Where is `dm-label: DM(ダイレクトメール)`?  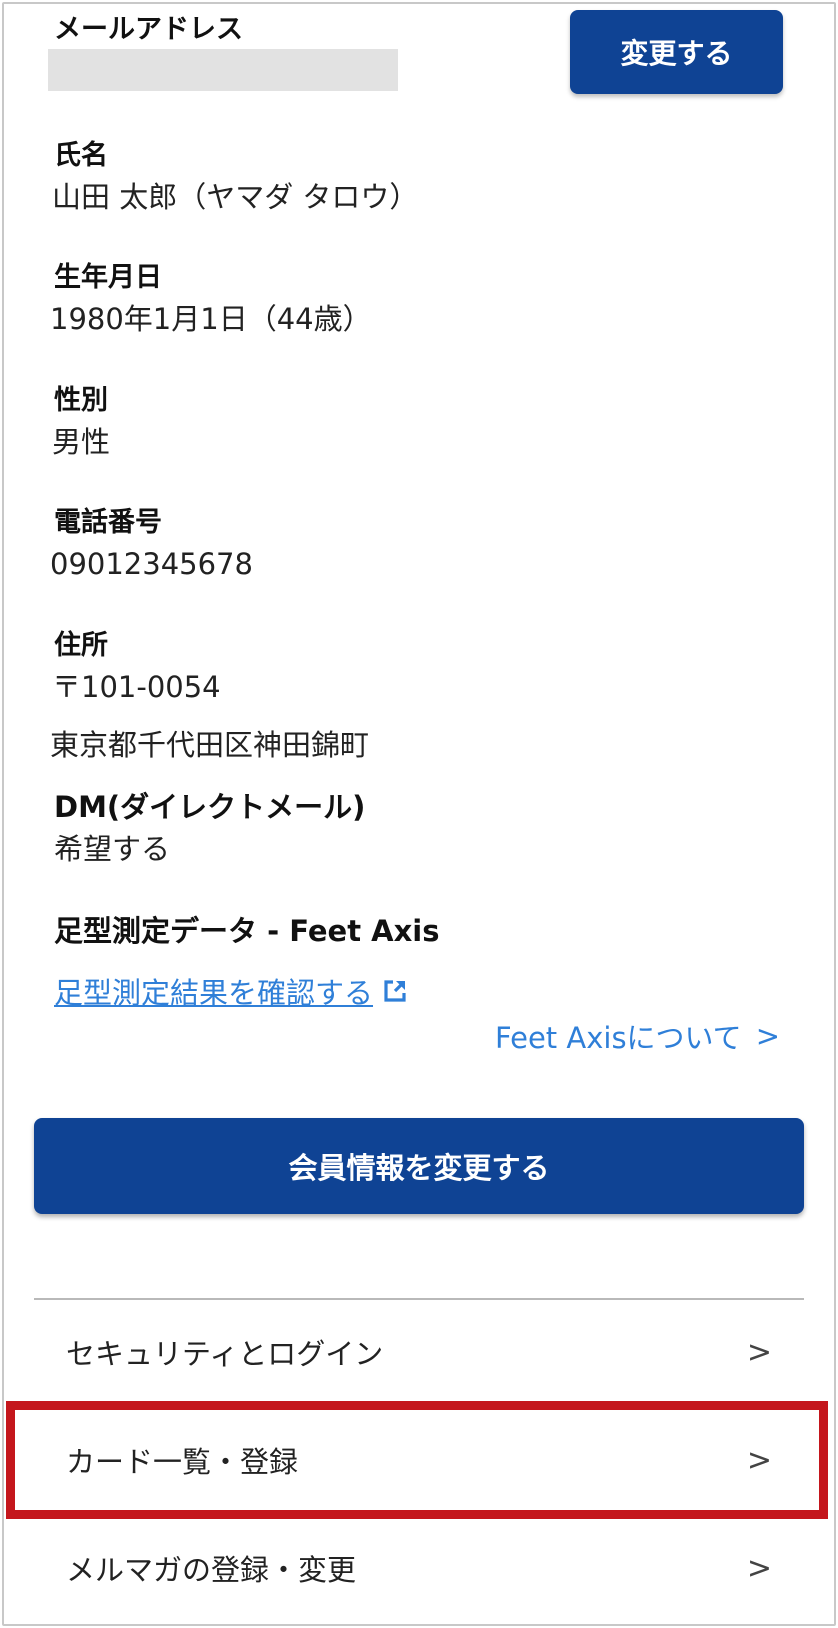
dm-label: DM(ダイレクトメール) is located at coordinates (210, 807).